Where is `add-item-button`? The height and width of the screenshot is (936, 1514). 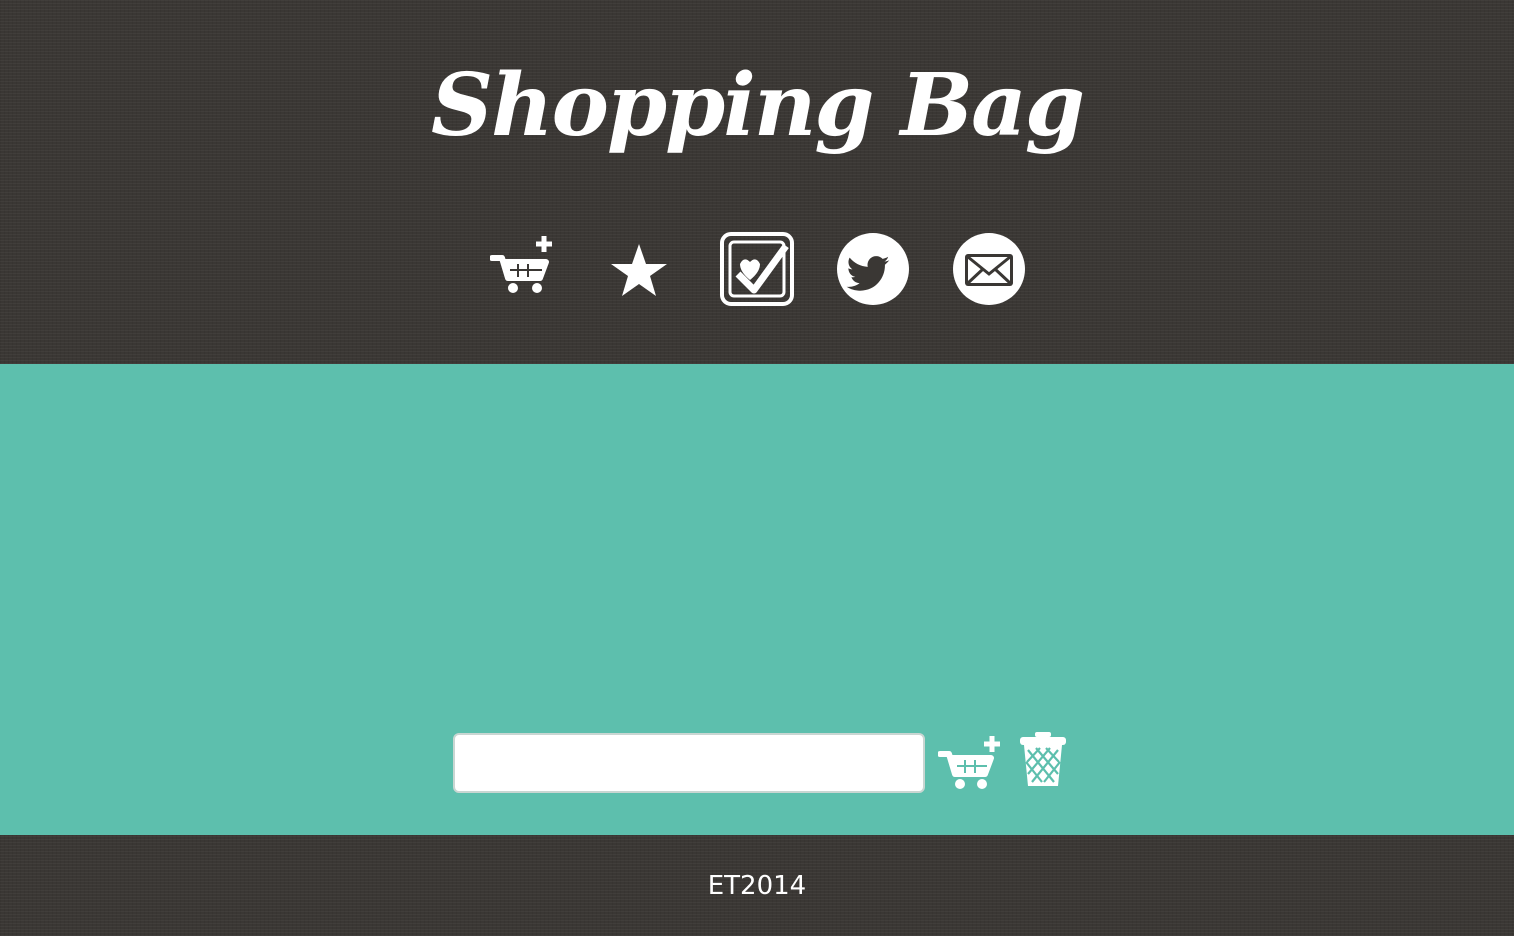
add-item-button is located at coordinates (971, 763).